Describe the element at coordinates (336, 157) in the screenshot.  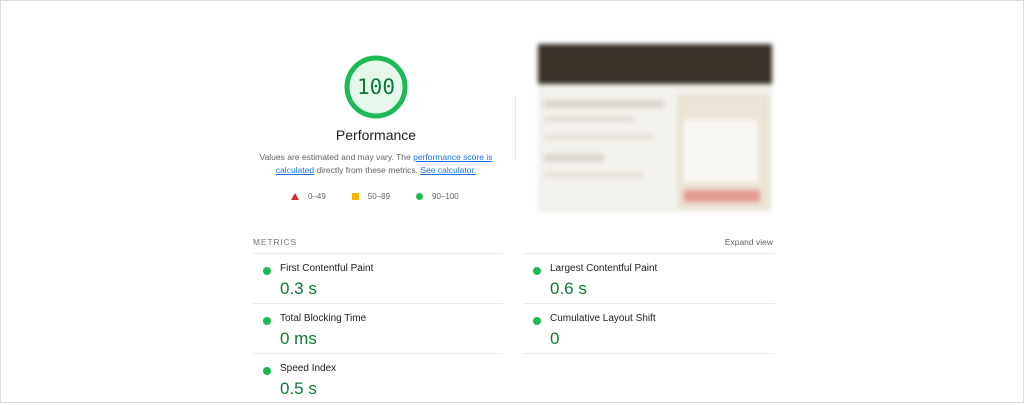
I see `description-text-1: Values are estimated and may vary. The` at that location.